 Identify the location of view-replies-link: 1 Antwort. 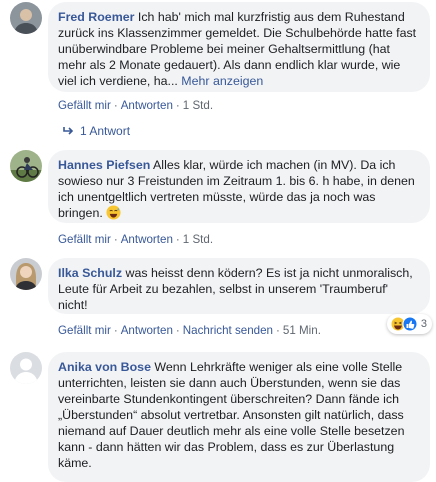
(96, 131).